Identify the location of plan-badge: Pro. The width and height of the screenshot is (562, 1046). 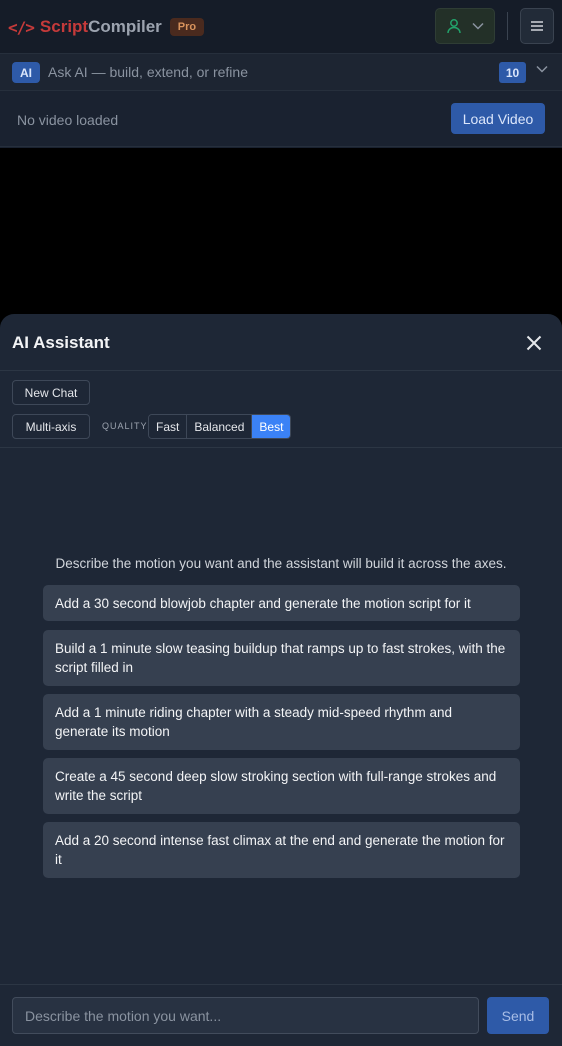
(187, 27).